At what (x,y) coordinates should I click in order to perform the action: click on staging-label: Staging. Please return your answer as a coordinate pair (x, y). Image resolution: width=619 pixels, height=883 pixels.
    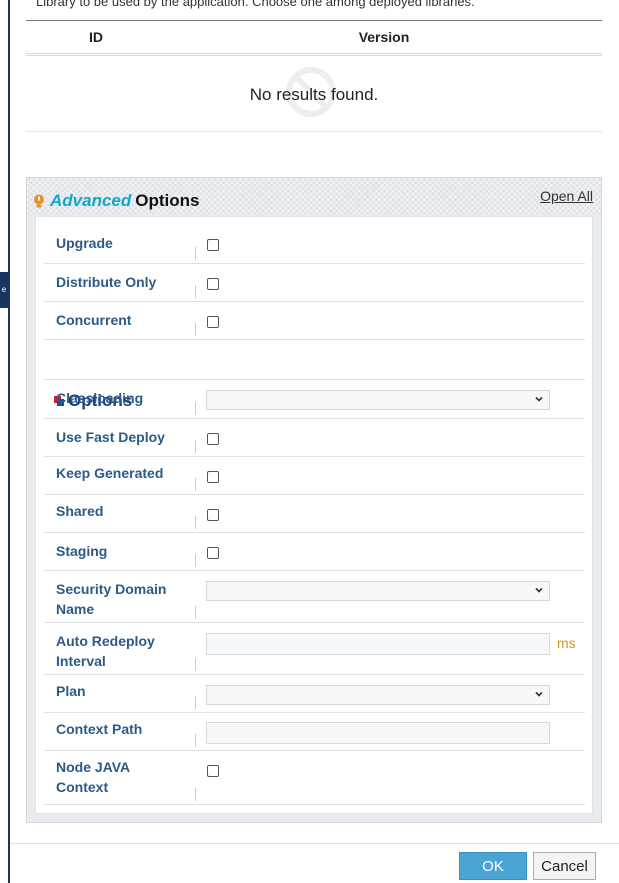
    Looking at the image, I should click on (82, 551).